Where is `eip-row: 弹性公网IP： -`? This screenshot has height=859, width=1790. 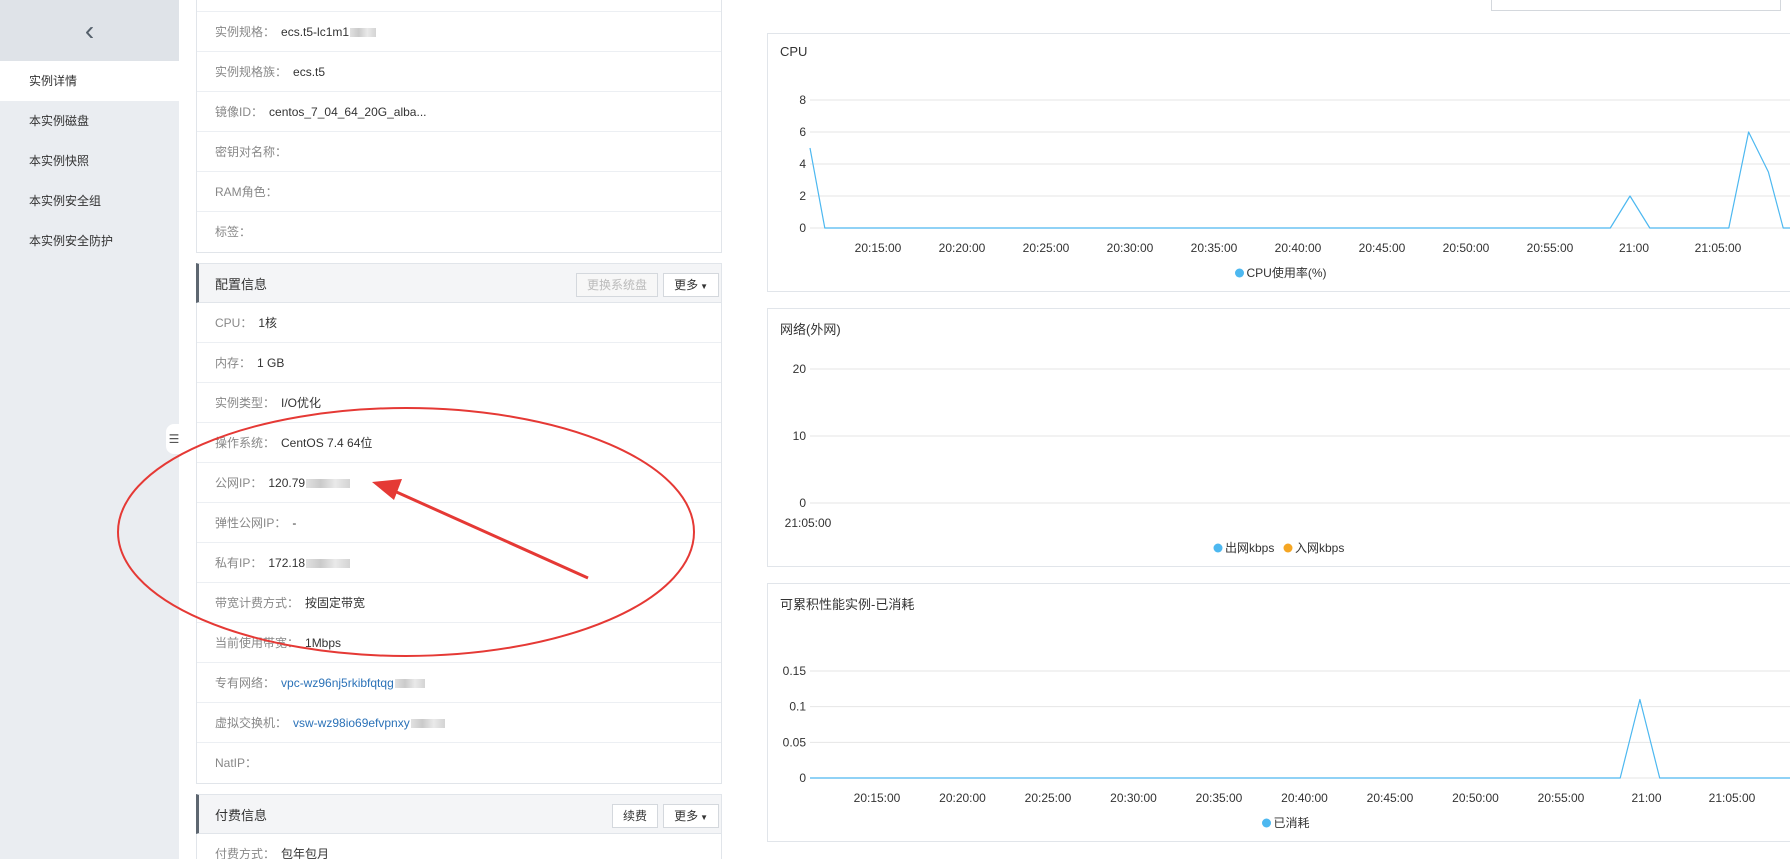
eip-row: 弹性公网IP： - is located at coordinates (459, 523).